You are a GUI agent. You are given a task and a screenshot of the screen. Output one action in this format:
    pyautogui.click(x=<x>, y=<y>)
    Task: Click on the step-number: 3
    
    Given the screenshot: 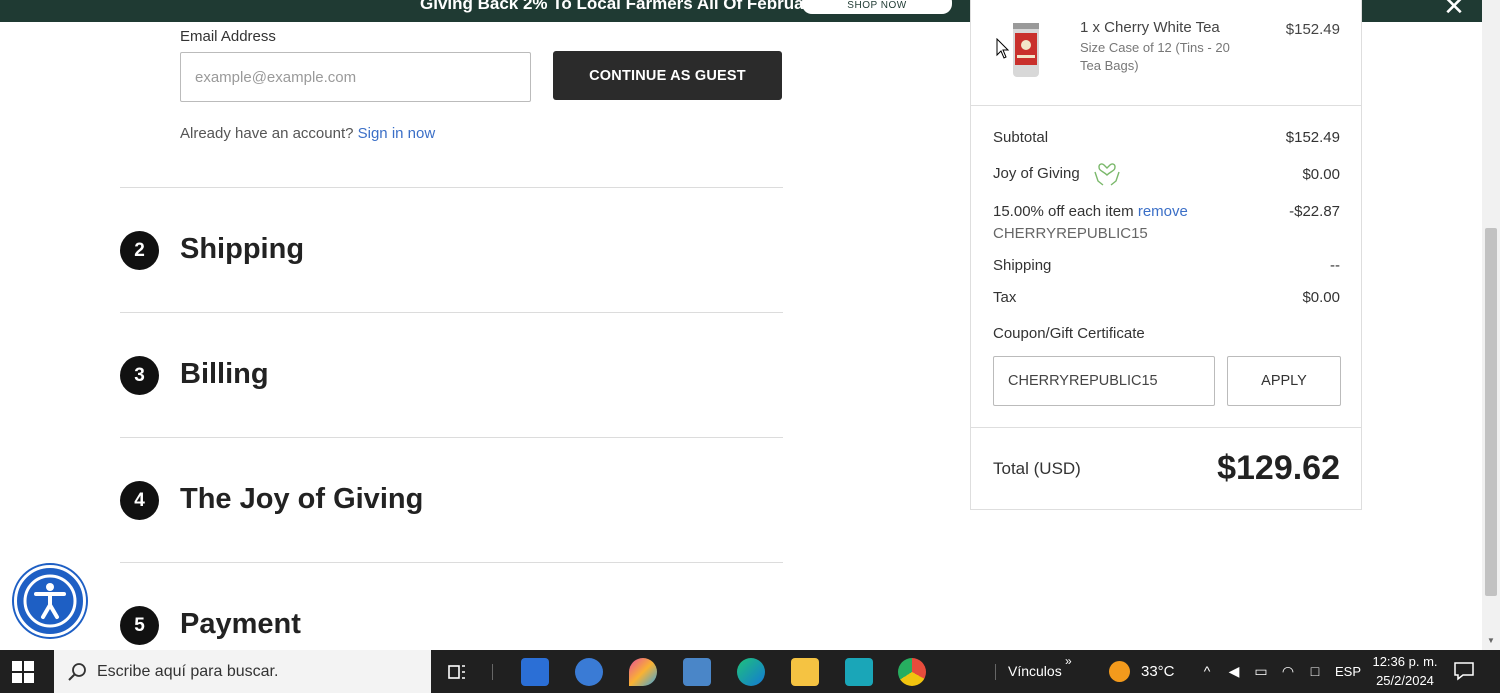 What is the action you would take?
    pyautogui.click(x=139, y=375)
    